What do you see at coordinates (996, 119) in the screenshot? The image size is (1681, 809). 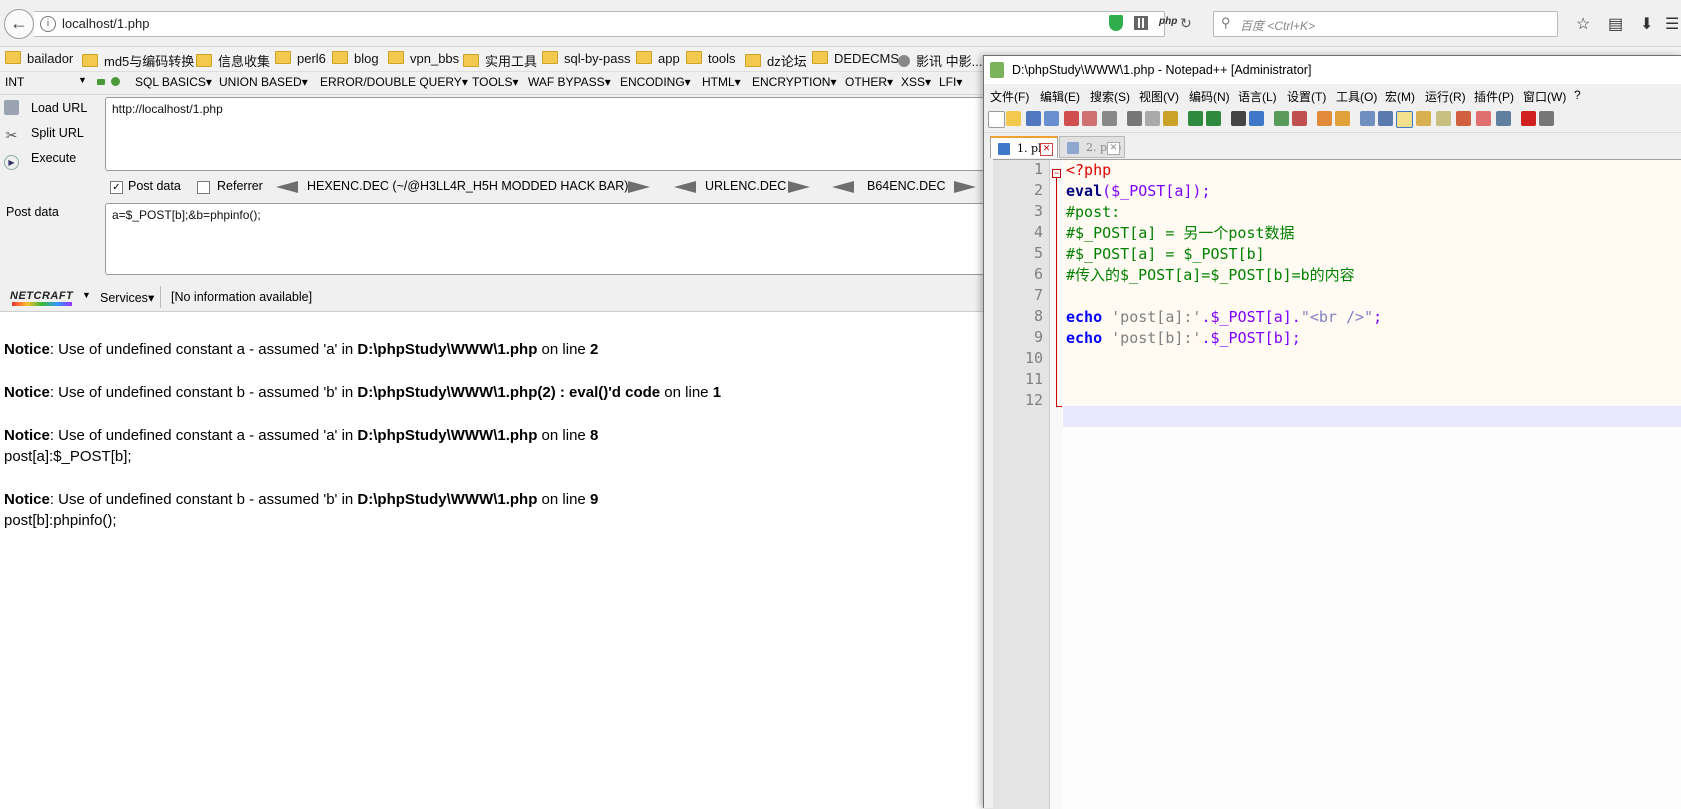 I see `new-file-icon` at bounding box center [996, 119].